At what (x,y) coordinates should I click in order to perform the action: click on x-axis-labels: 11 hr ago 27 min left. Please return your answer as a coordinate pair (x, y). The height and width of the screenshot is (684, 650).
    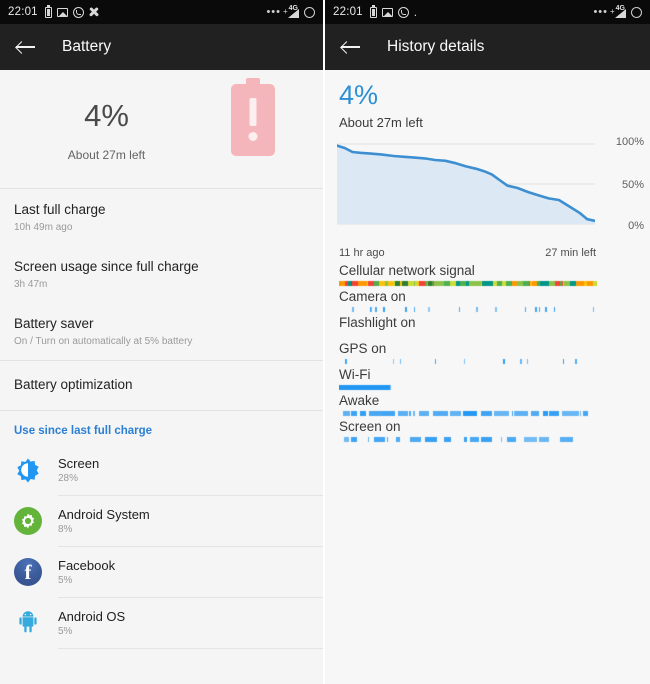
    Looking at the image, I should click on (487, 252).